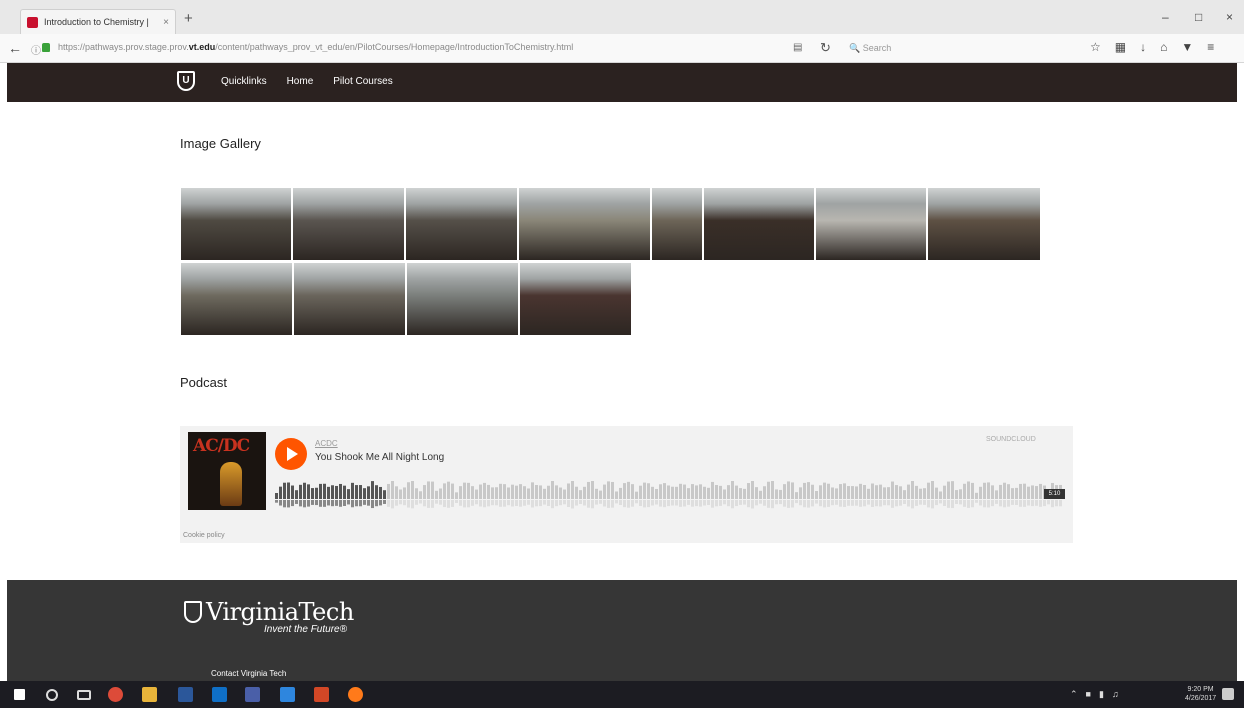  What do you see at coordinates (797, 47) in the screenshot?
I see `reader-view-icon: ▤` at bounding box center [797, 47].